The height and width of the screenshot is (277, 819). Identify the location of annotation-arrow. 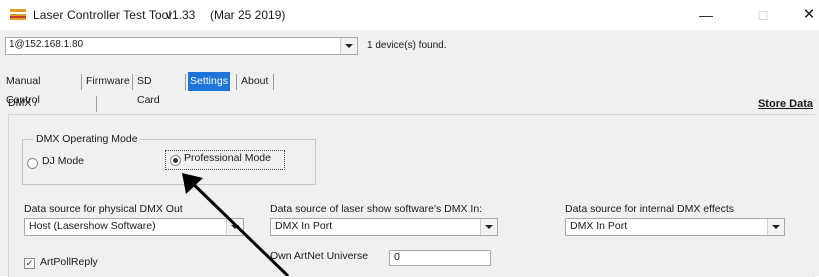
(236, 224).